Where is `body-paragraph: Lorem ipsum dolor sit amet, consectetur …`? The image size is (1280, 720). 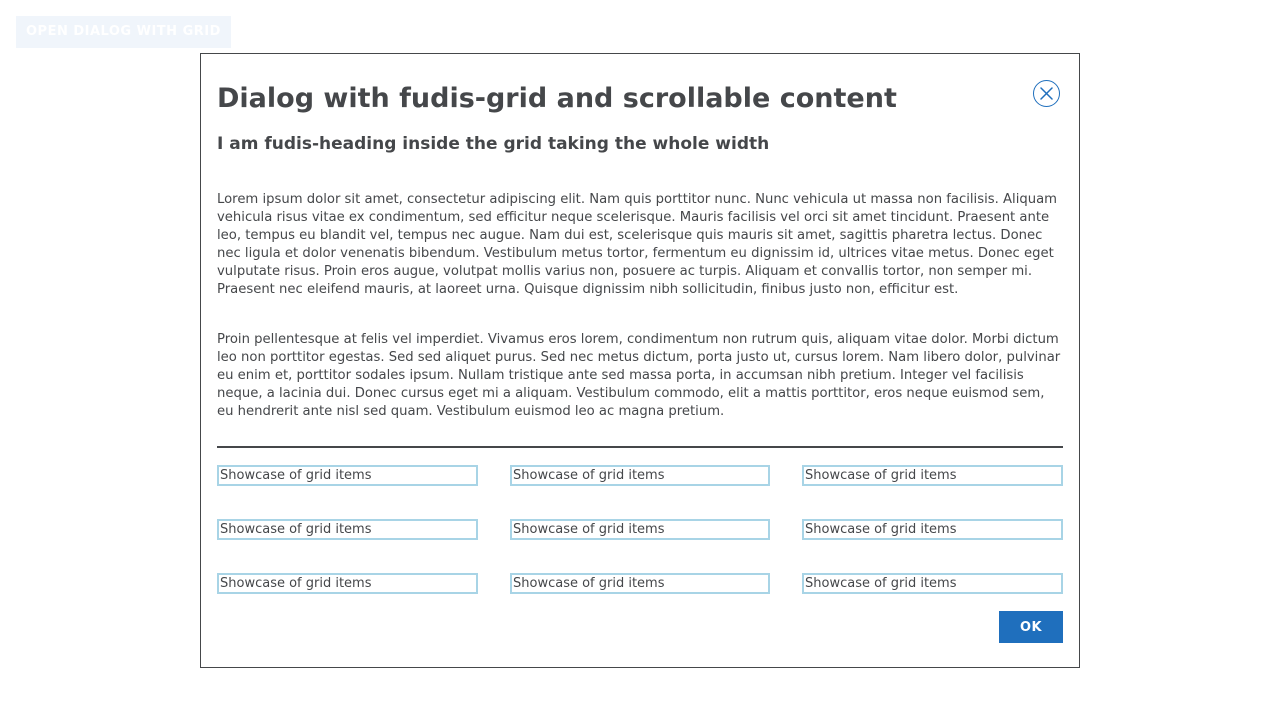 body-paragraph: Lorem ipsum dolor sit amet, consectetur … is located at coordinates (637, 244).